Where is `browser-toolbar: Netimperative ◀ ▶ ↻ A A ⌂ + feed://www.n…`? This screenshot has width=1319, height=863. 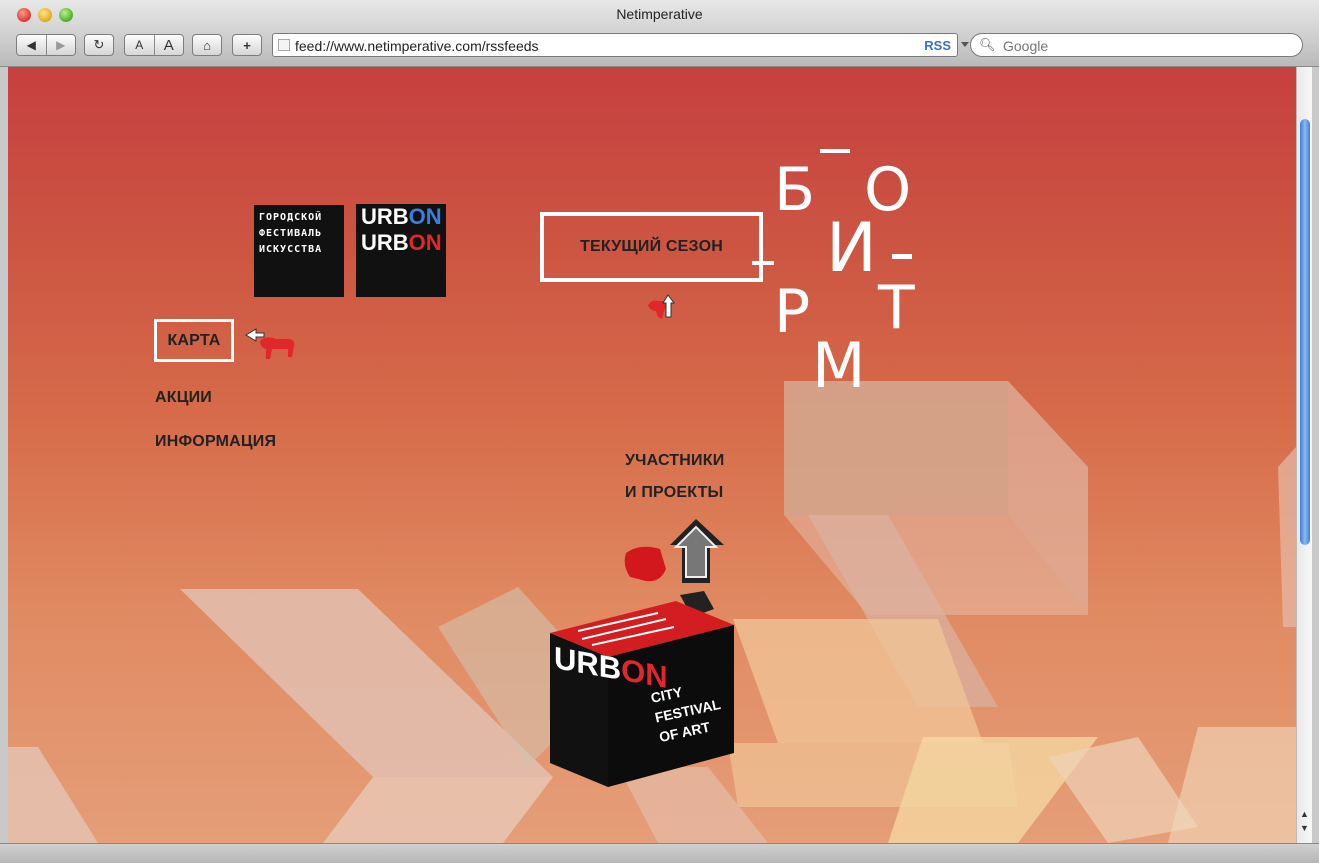 browser-toolbar: Netimperative ◀ ▶ ↻ A A ⌂ + feed://www.n… is located at coordinates (659, 33).